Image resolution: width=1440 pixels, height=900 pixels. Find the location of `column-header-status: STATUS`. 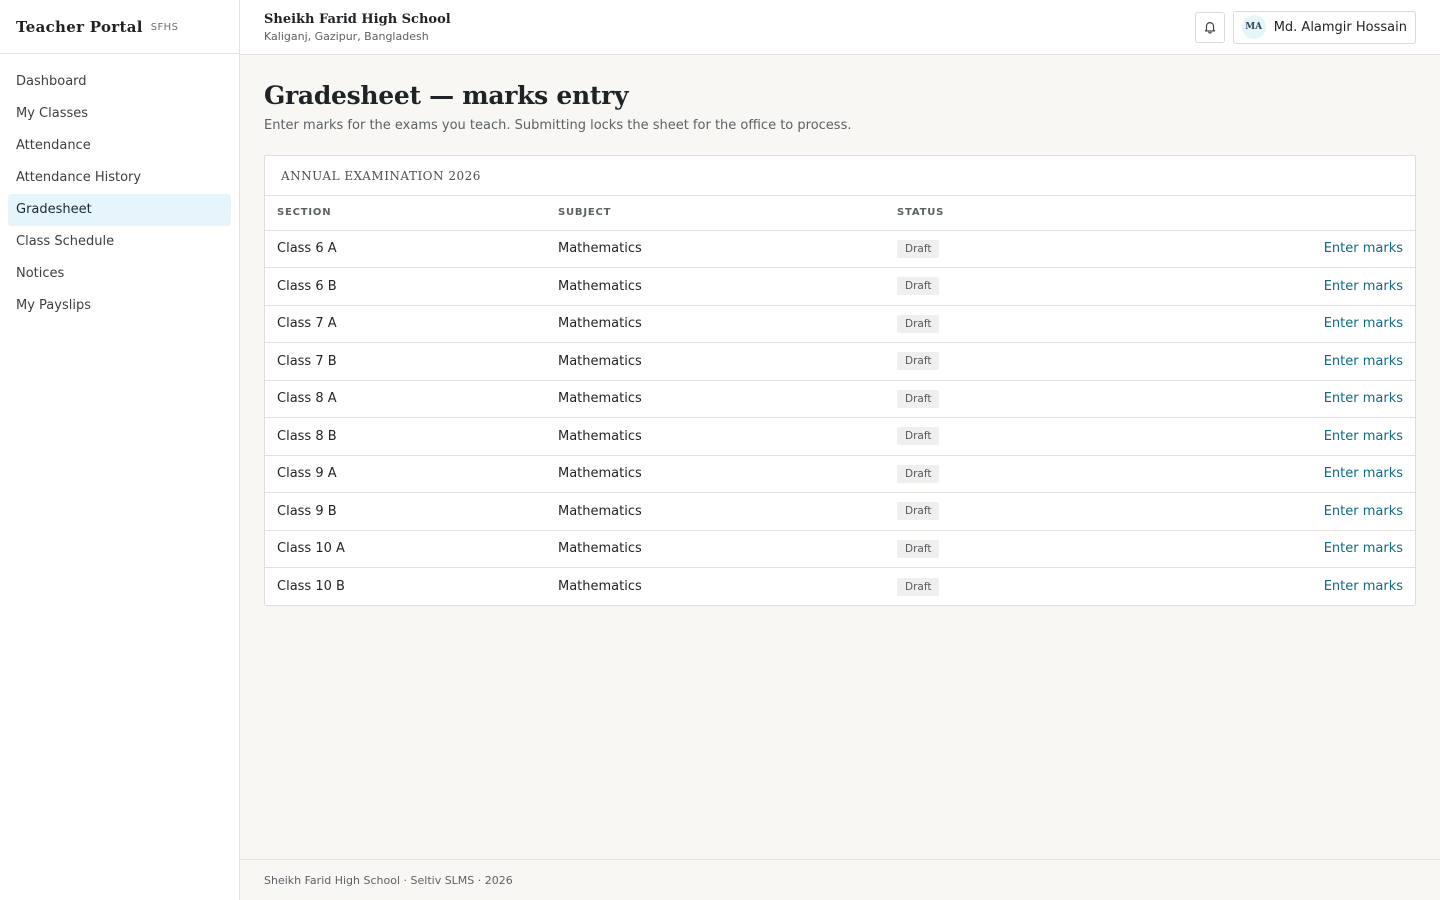

column-header-status: STATUS is located at coordinates (993, 213).